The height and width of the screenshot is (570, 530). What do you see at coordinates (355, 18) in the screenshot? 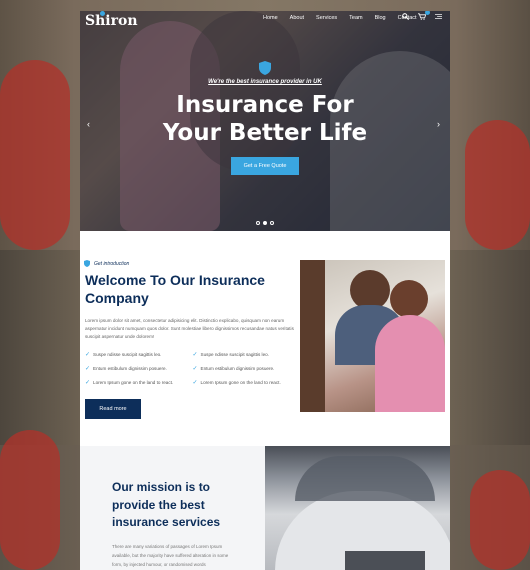
I see `menu-item-team: Team` at bounding box center [355, 18].